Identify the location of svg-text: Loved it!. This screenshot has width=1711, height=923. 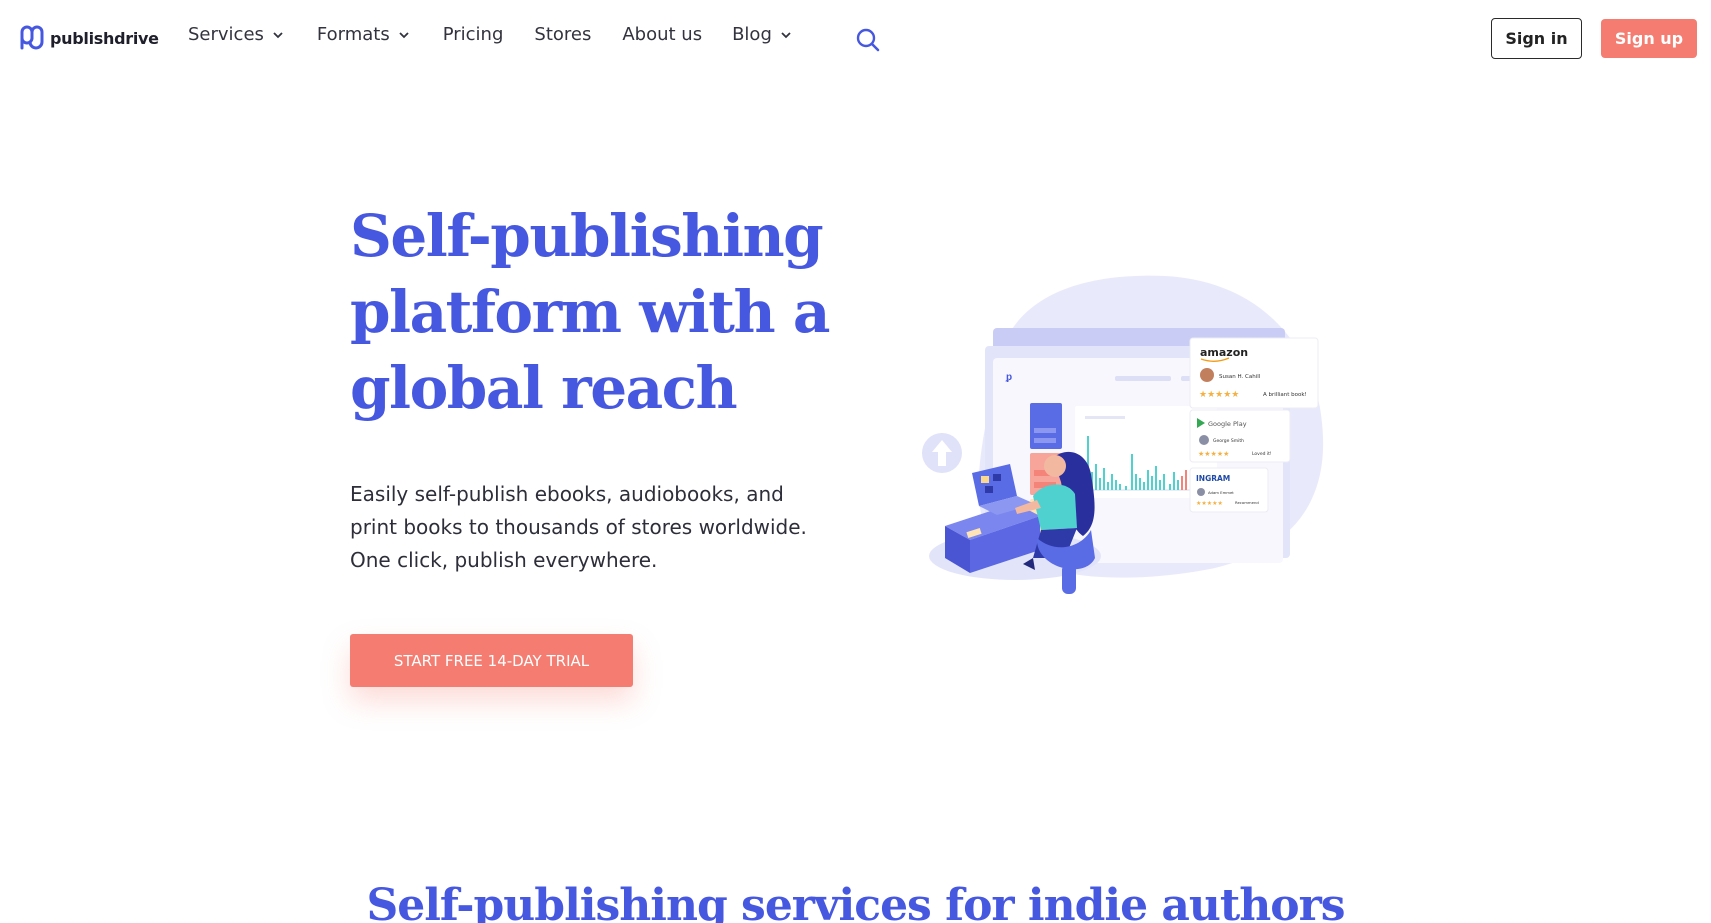
(1262, 454).